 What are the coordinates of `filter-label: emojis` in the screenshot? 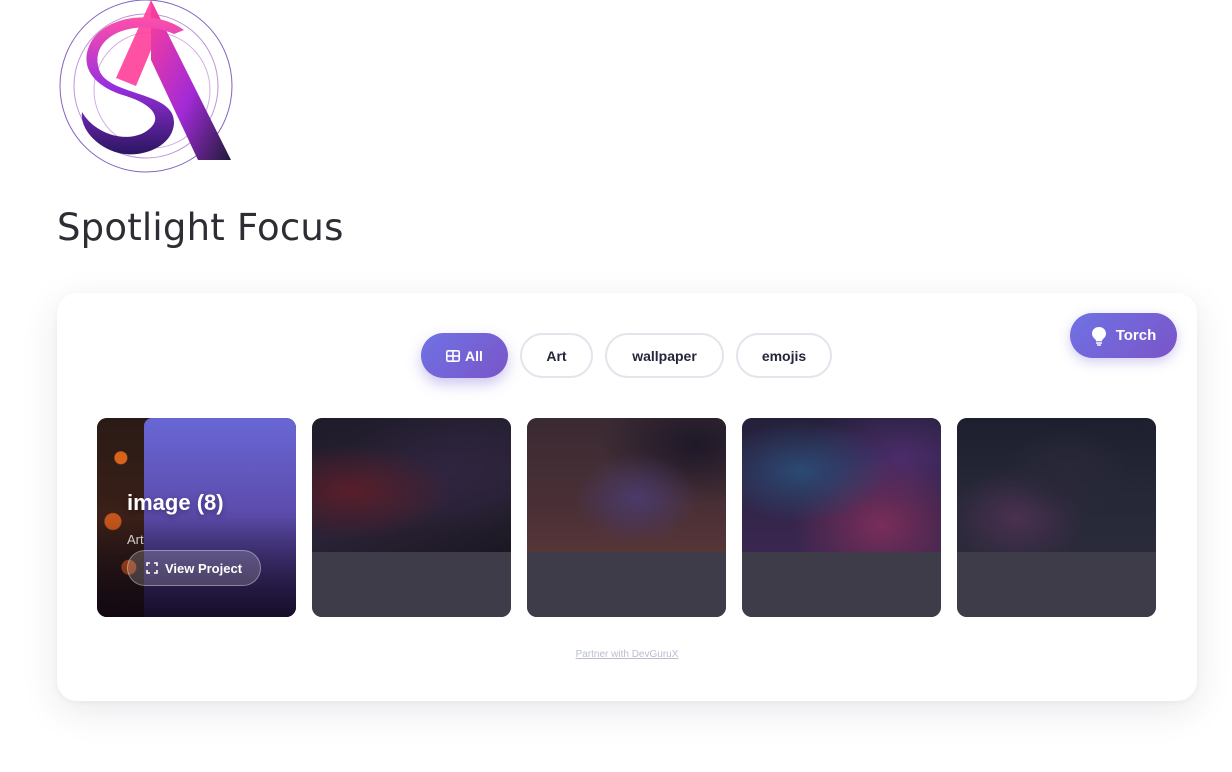 It's located at (784, 355).